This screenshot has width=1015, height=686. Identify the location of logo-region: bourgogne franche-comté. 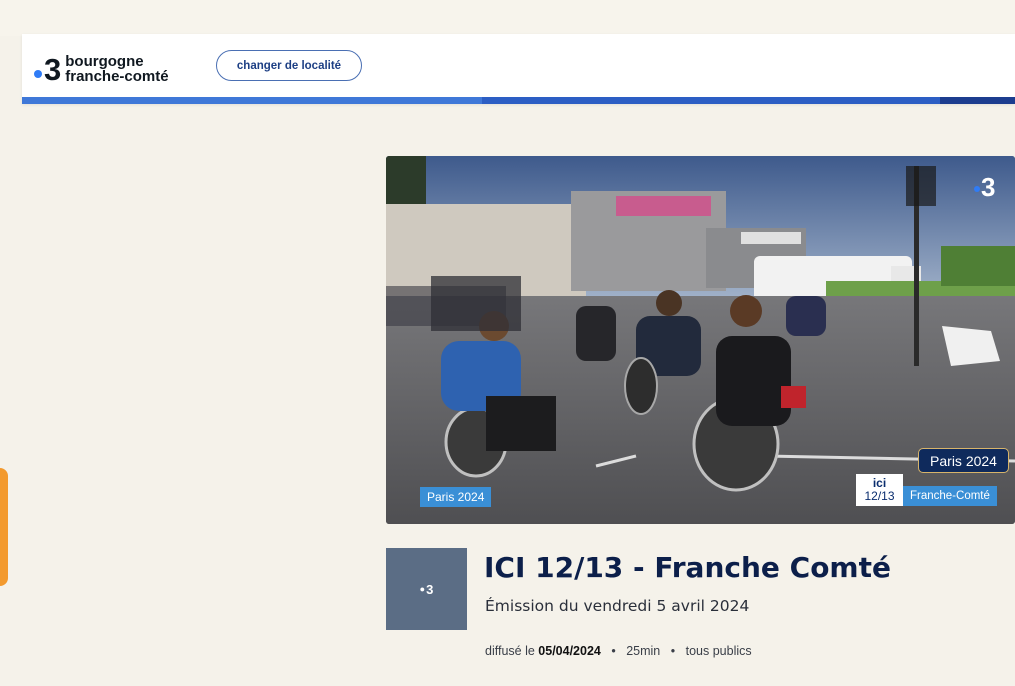
(116, 69).